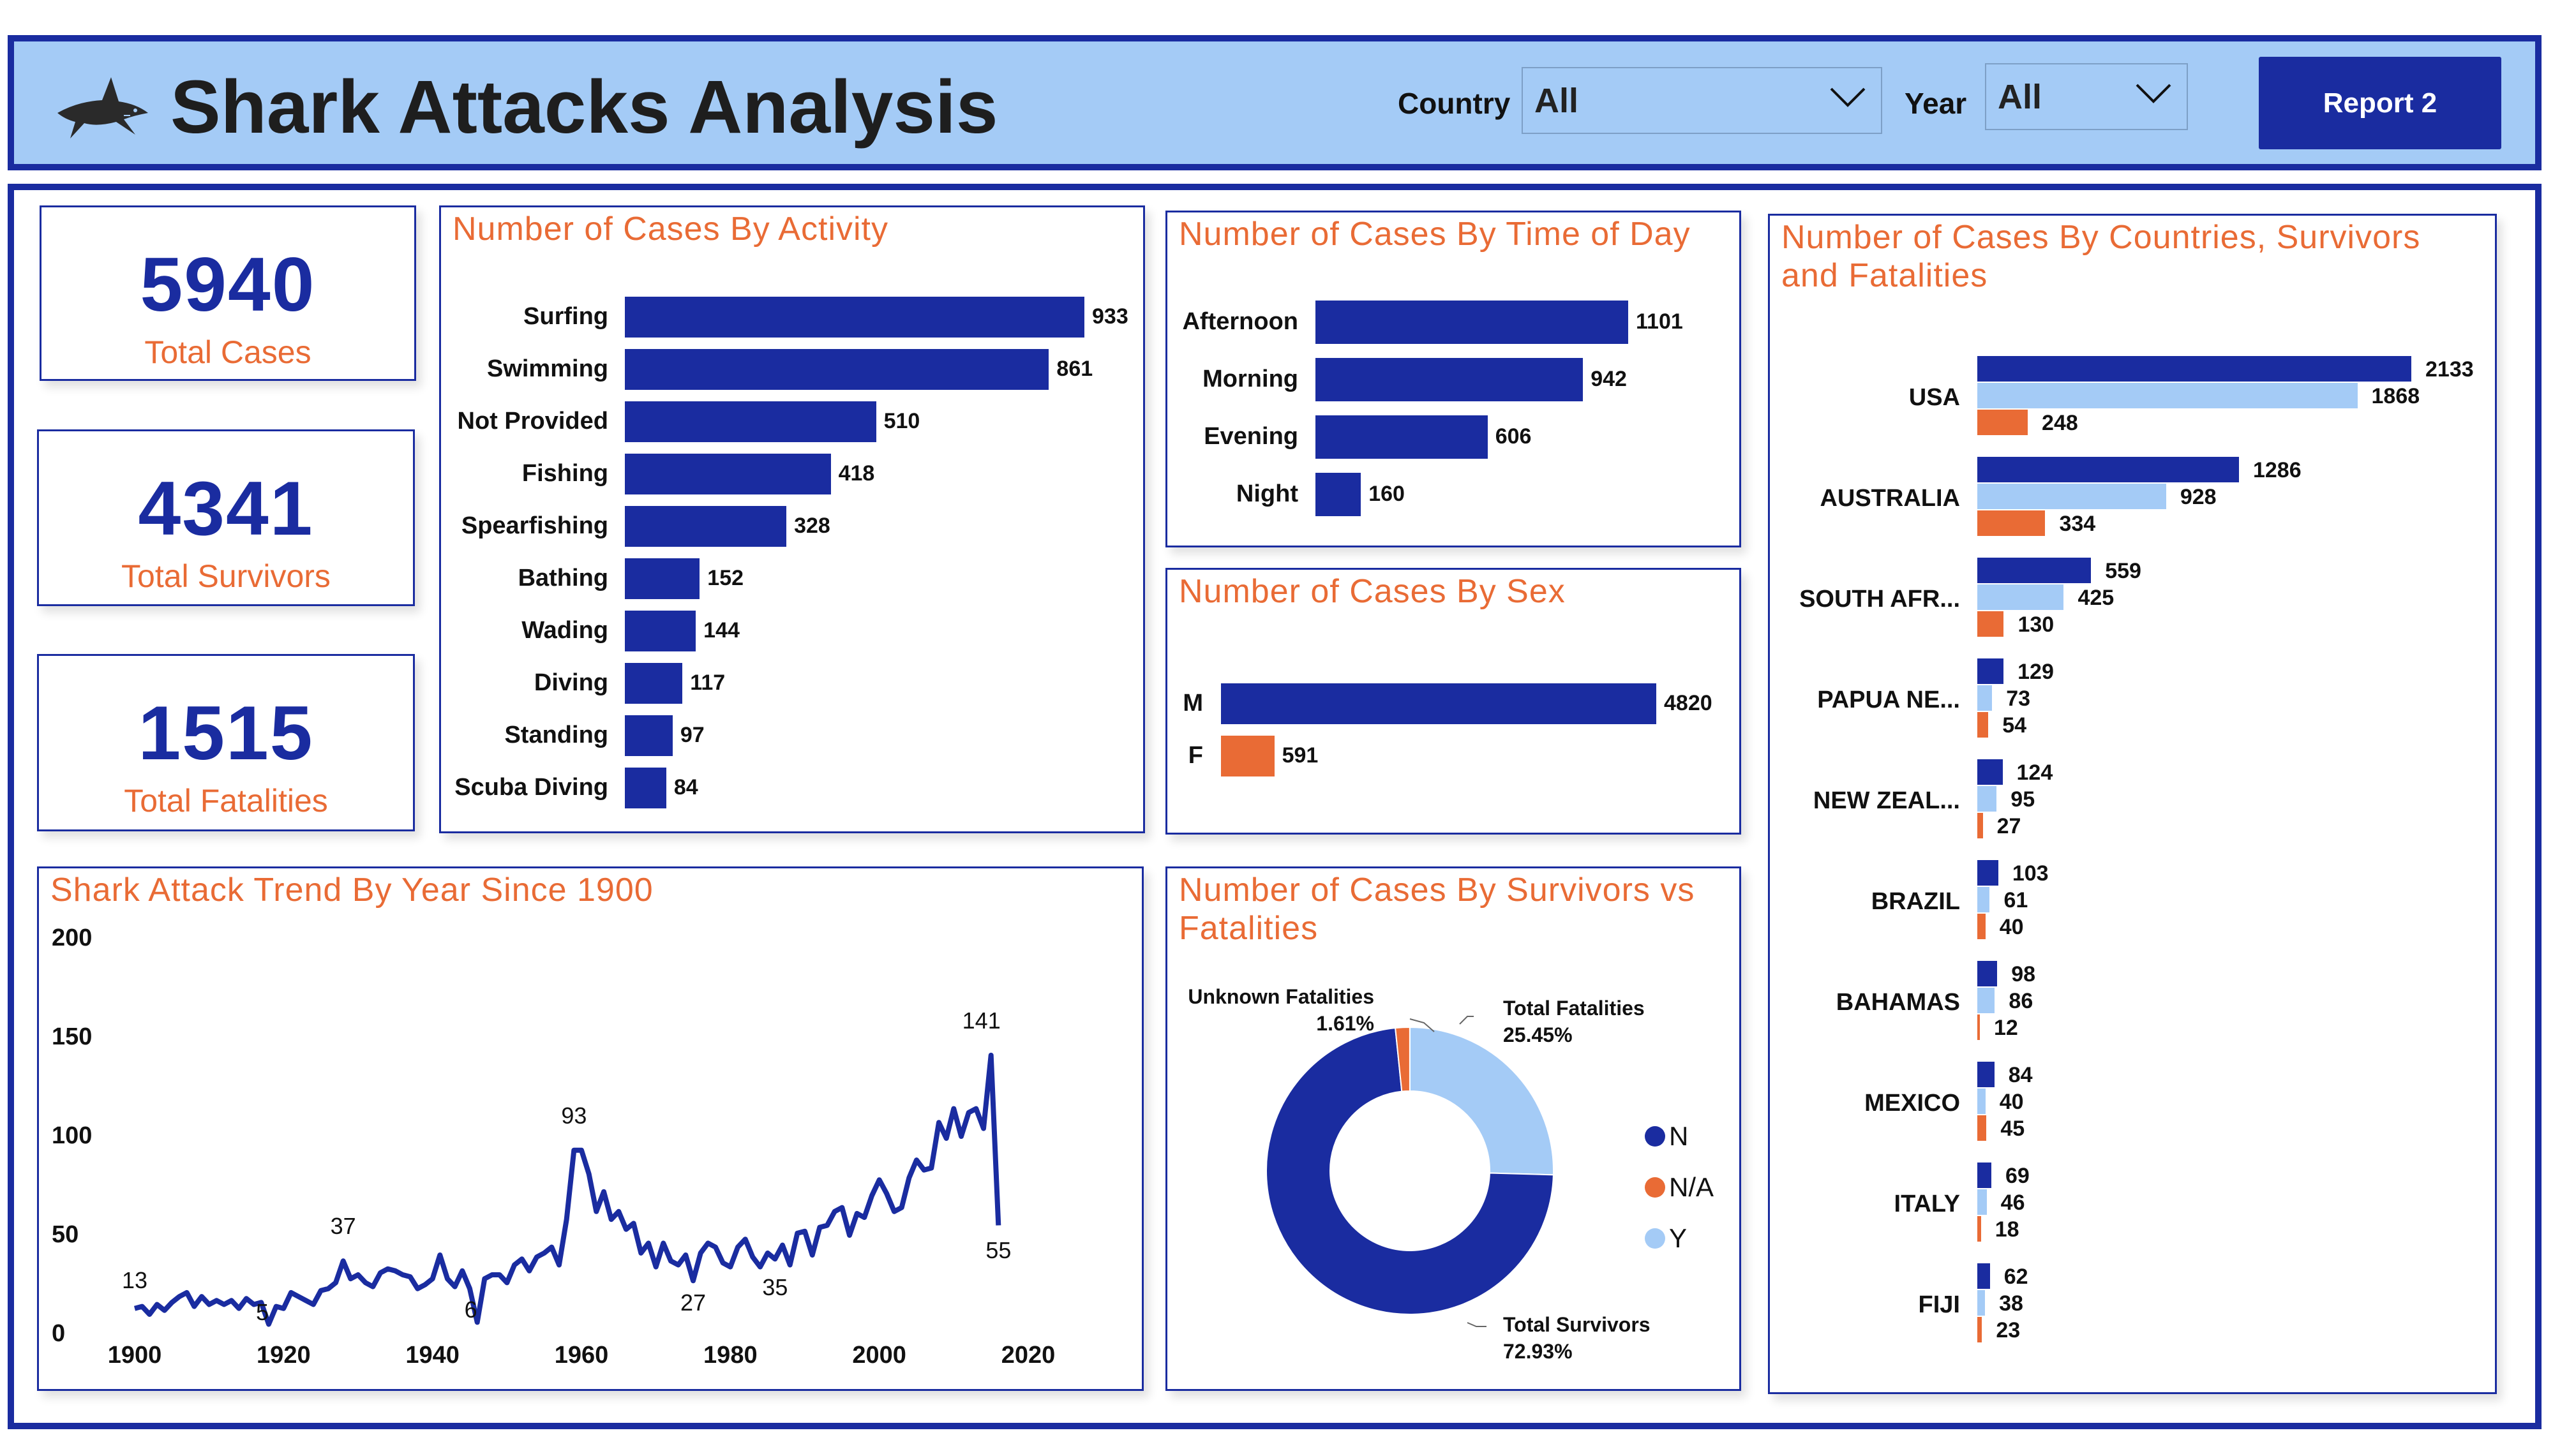 This screenshot has width=2553, height=1456. I want to click on data-label: 861, so click(1074, 369).